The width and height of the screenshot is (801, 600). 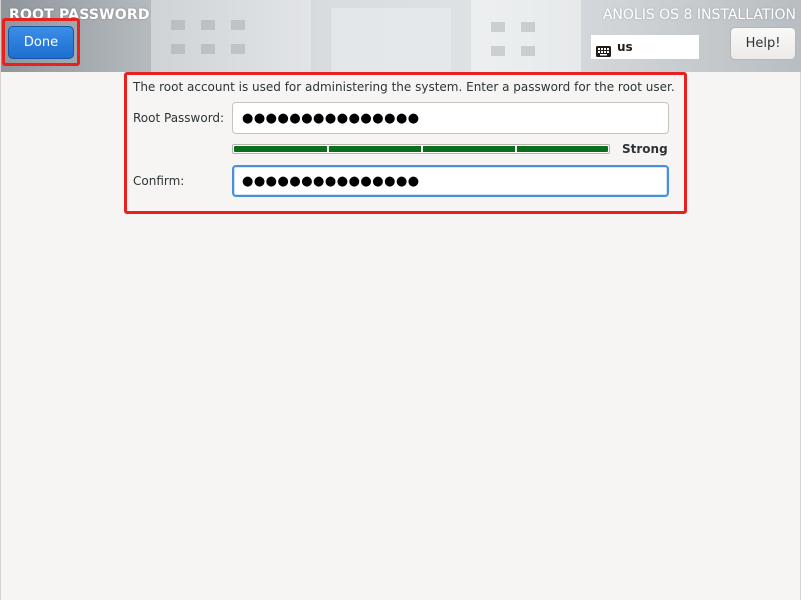 I want to click on root-password-label: Root Password:, so click(x=179, y=118).